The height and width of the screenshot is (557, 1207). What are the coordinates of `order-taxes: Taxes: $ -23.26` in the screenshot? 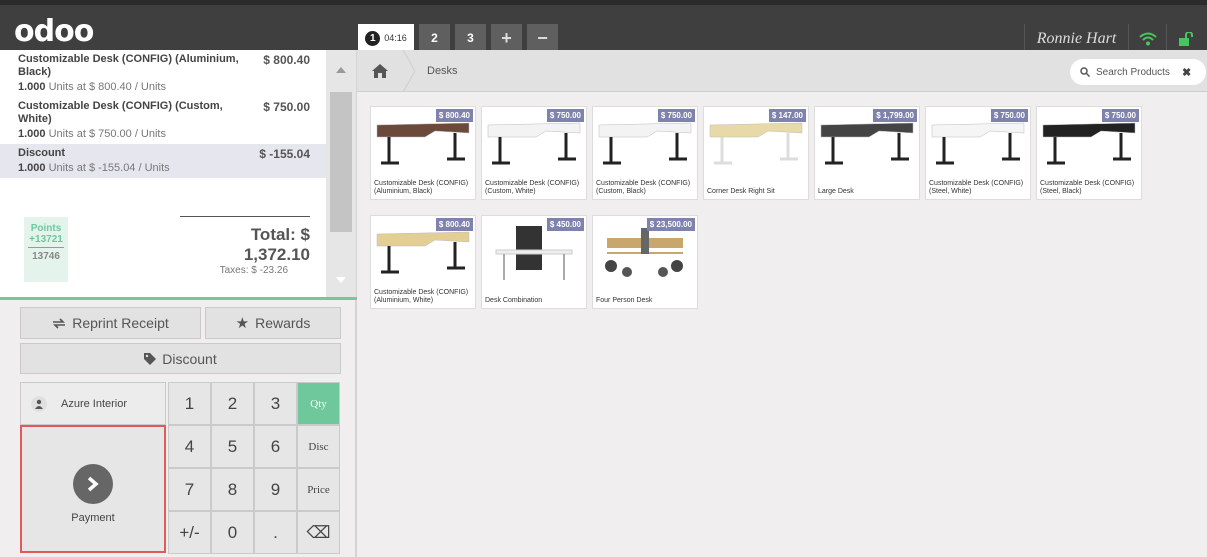 It's located at (253, 270).